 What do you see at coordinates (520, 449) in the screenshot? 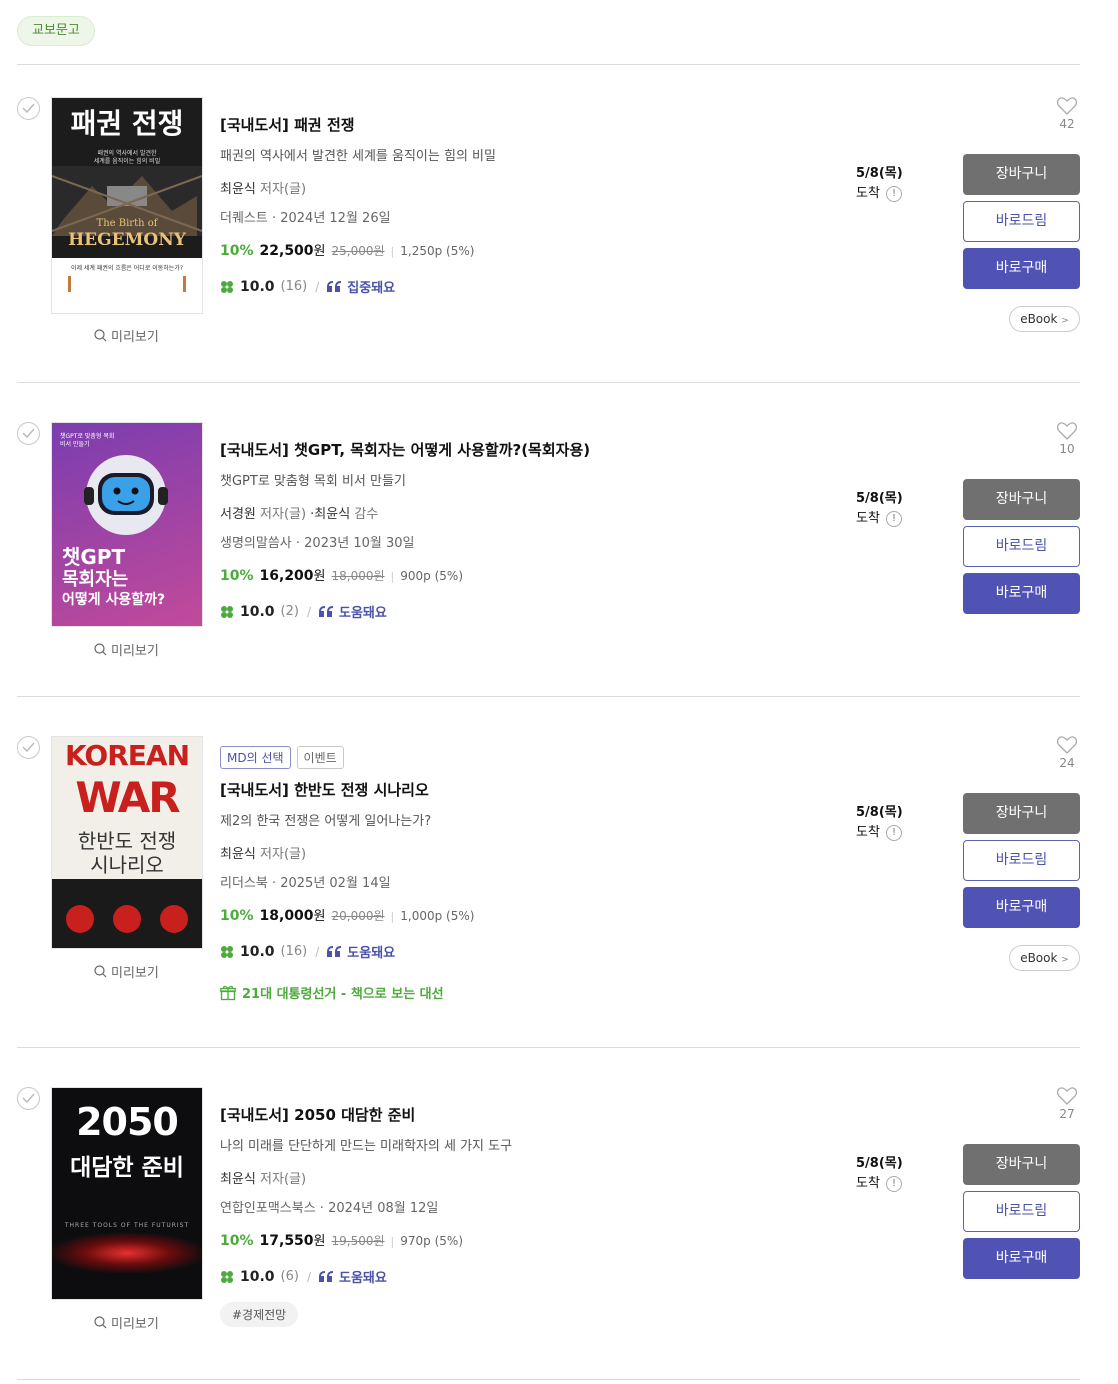
I see `book-title: [국내도서] 챗GPT, 목회자는 어떻게 사용할까?(목회자용)` at bounding box center [520, 449].